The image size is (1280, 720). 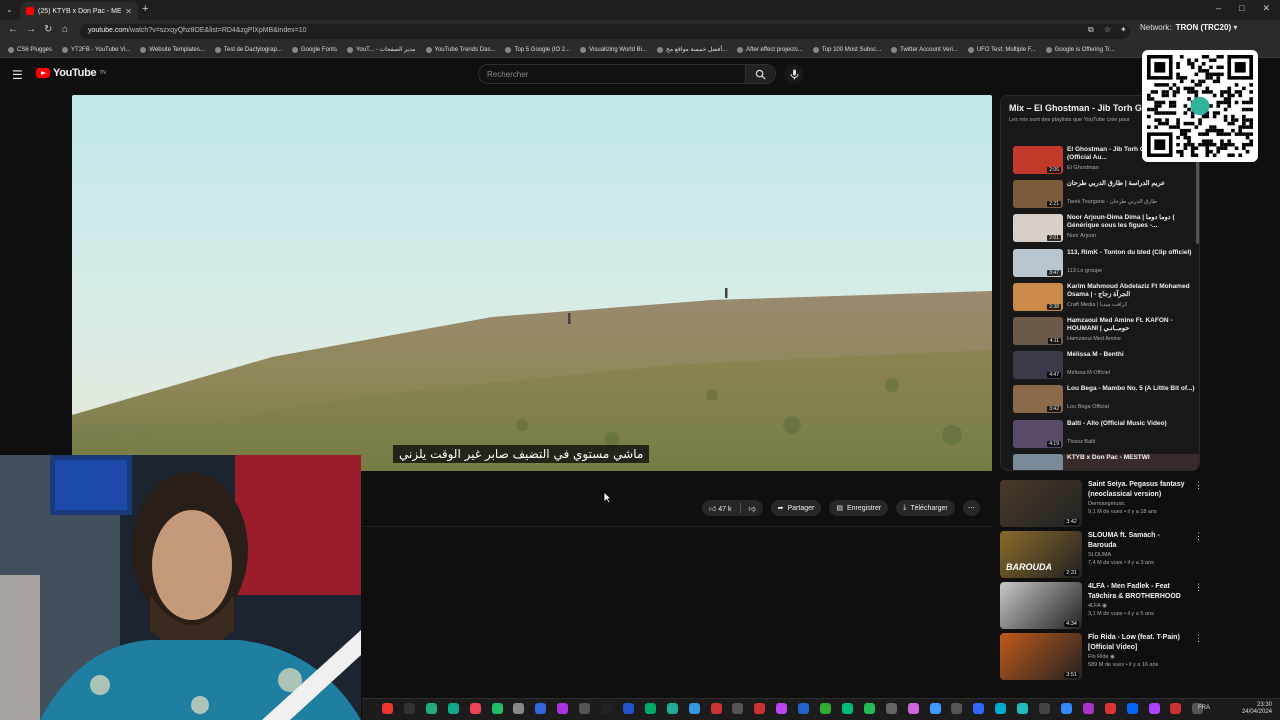 What do you see at coordinates (48, 29) in the screenshot?
I see `reload-icon: ↻` at bounding box center [48, 29].